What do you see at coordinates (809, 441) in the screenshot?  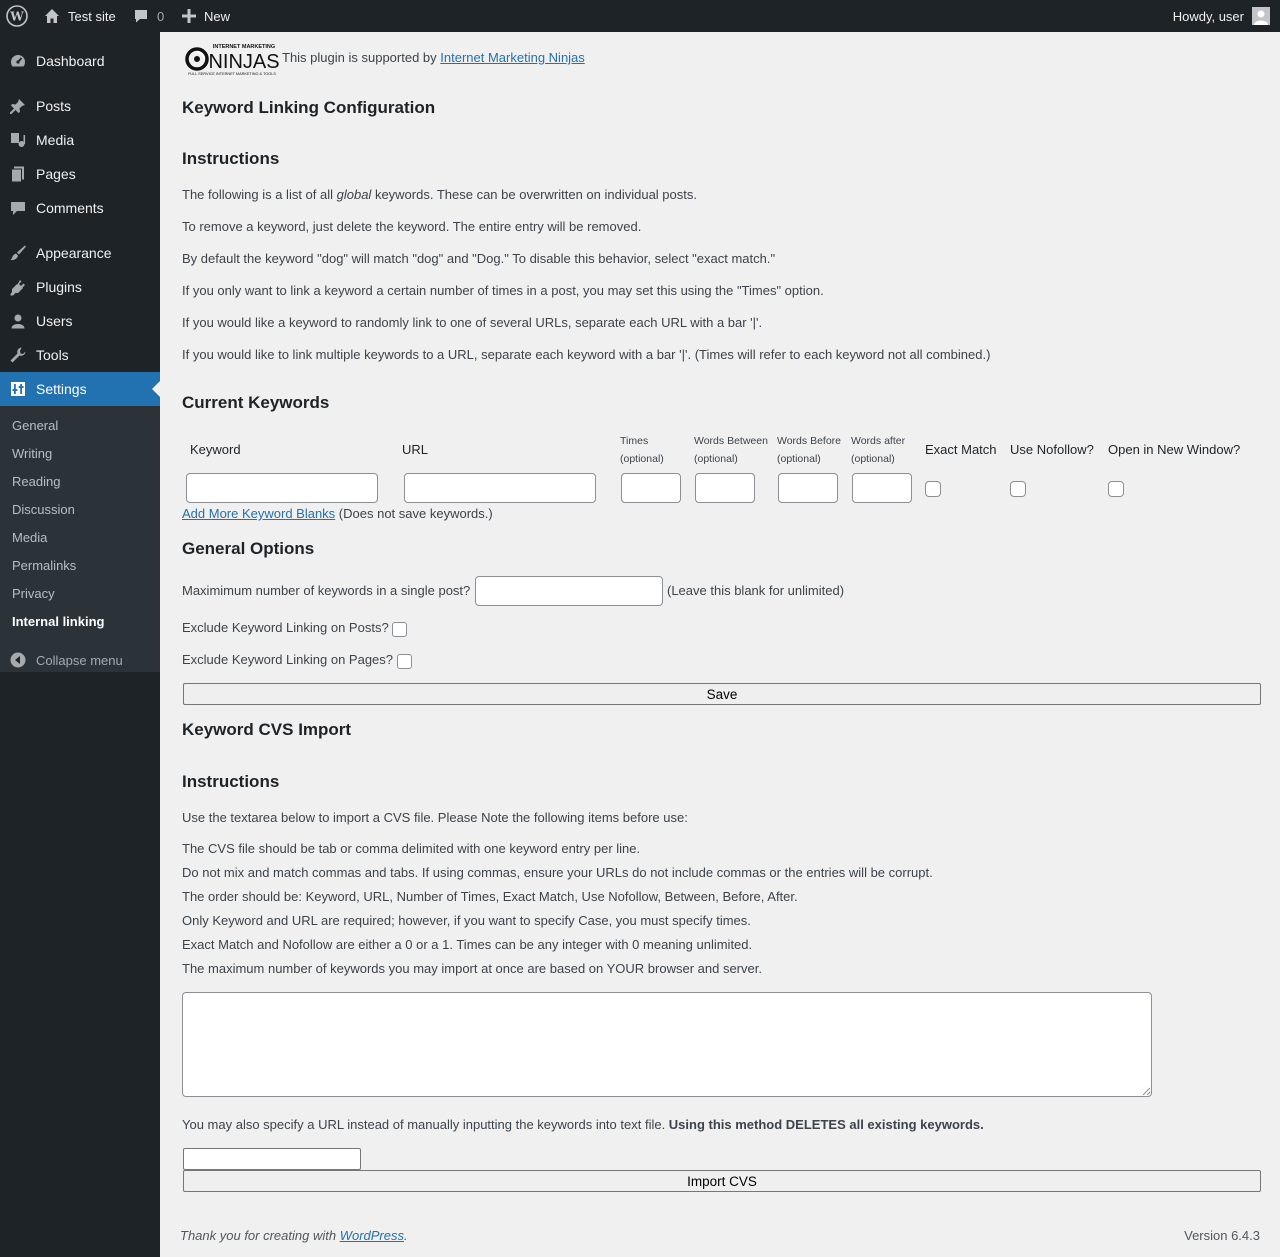 I see `column-header-label: Words Before` at bounding box center [809, 441].